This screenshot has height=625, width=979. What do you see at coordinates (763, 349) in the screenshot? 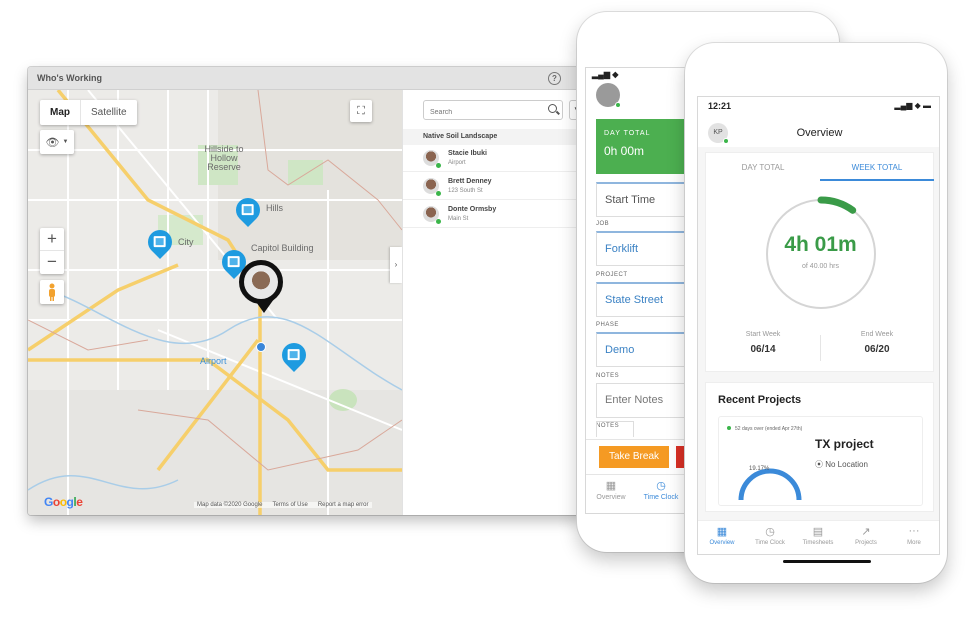
I see `start-week-value: 06/14` at bounding box center [763, 349].